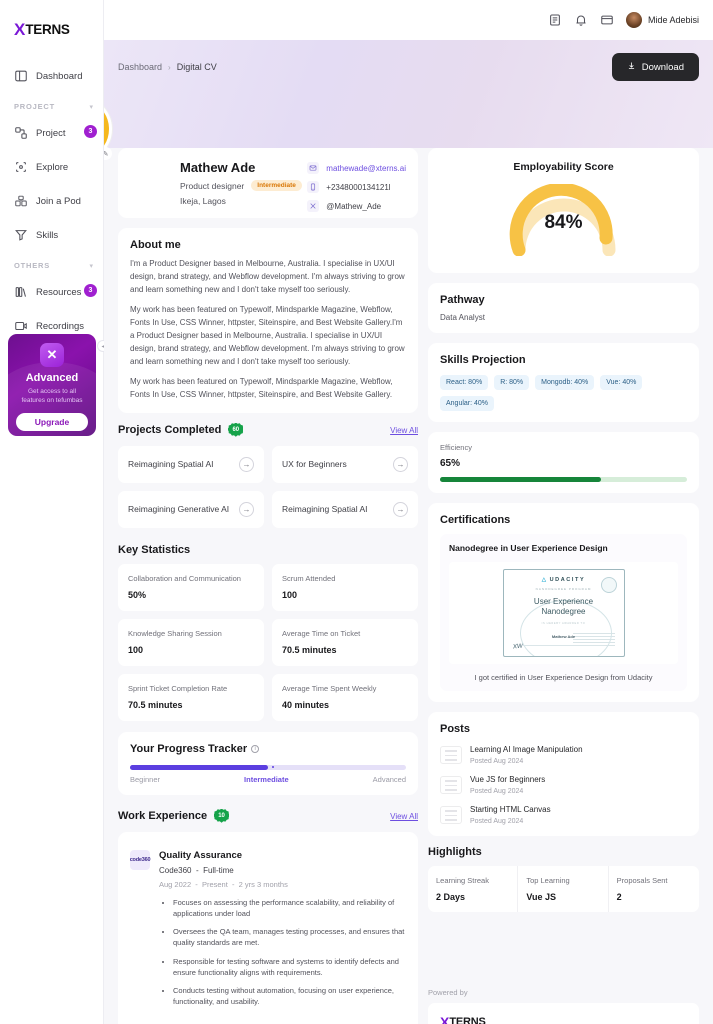 The width and height of the screenshot is (713, 1024). I want to click on breadcrumb: Dashboard › Digital CV, so click(167, 67).